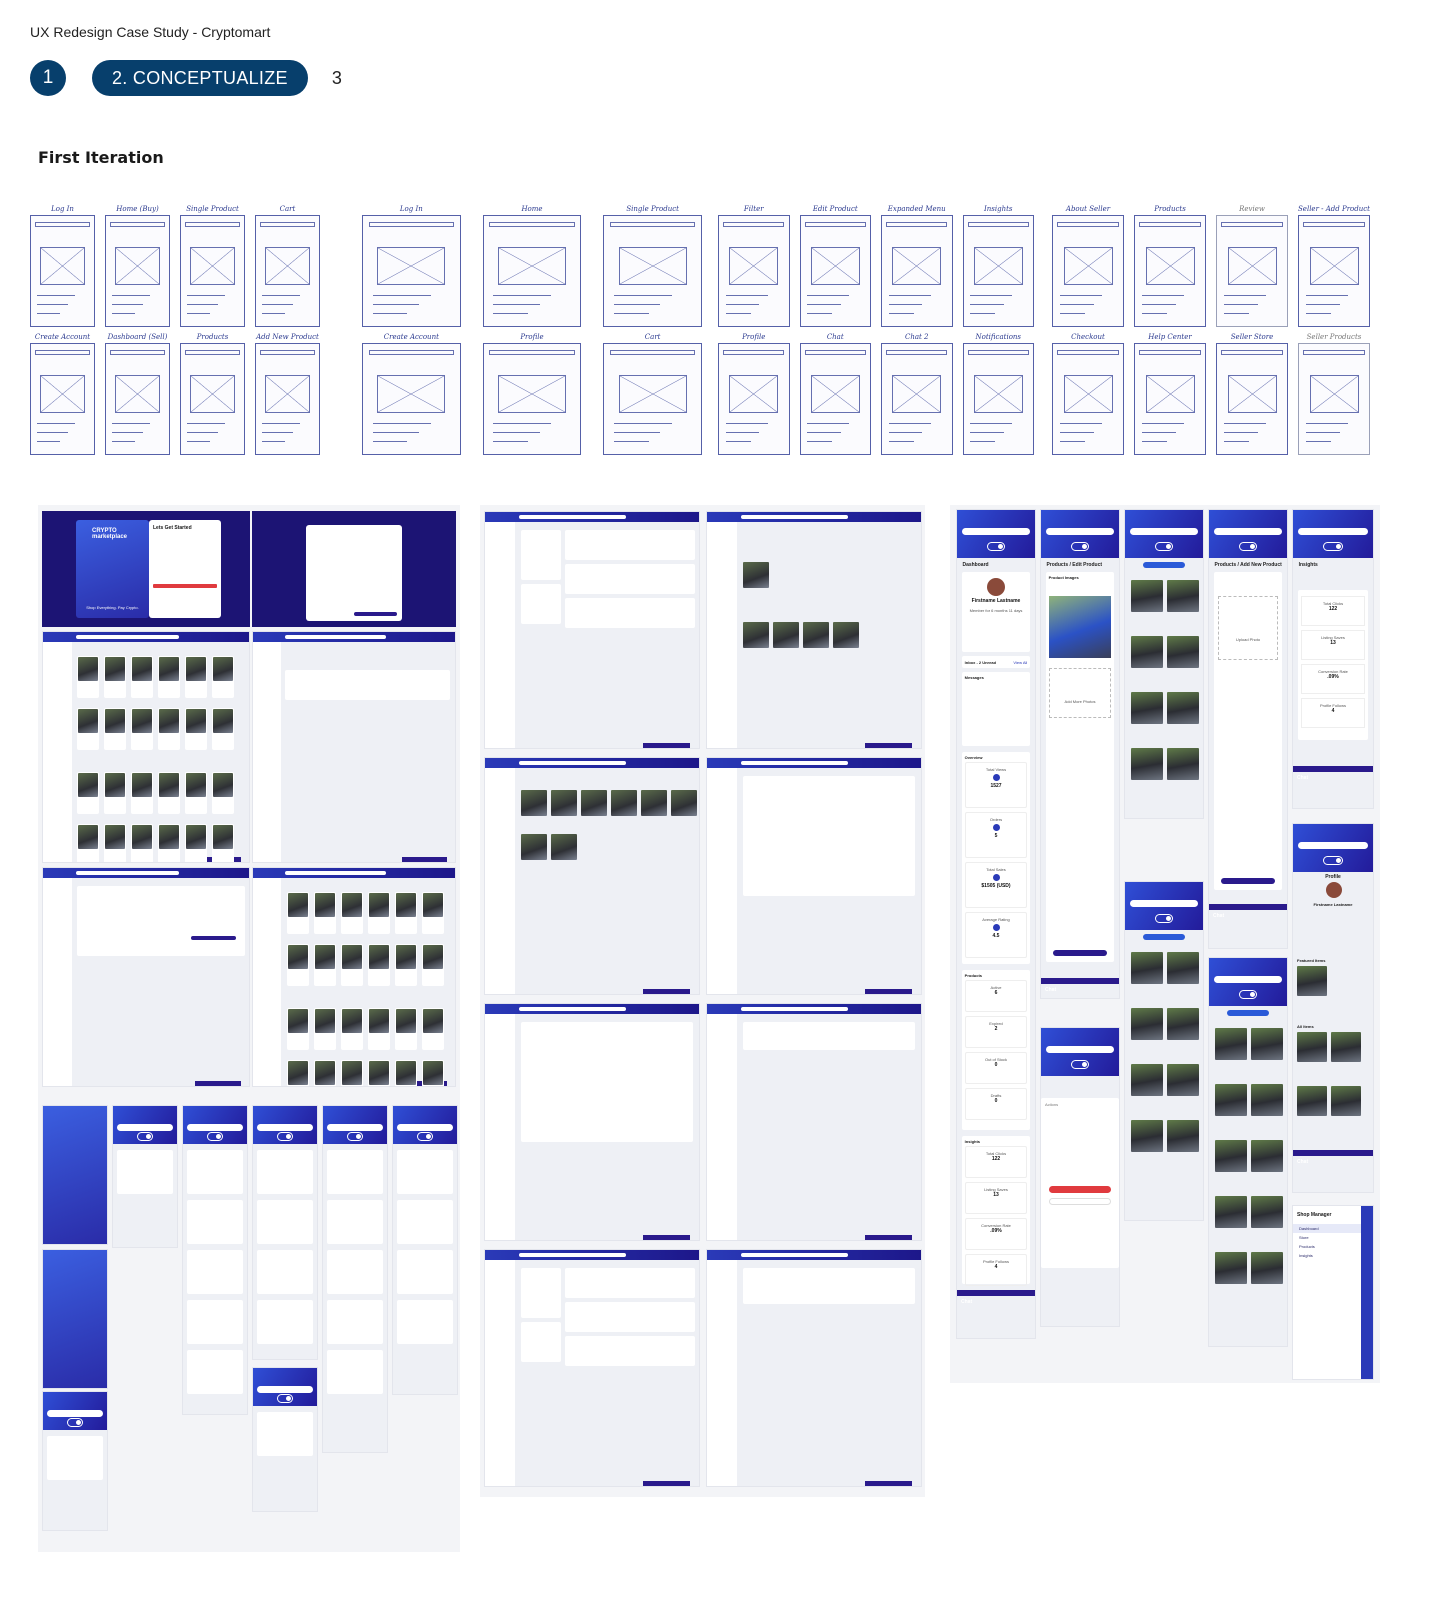 The image size is (1440, 1610). What do you see at coordinates (1080, 693) in the screenshot?
I see `add-more-photos-dropzone: Add More Photos` at bounding box center [1080, 693].